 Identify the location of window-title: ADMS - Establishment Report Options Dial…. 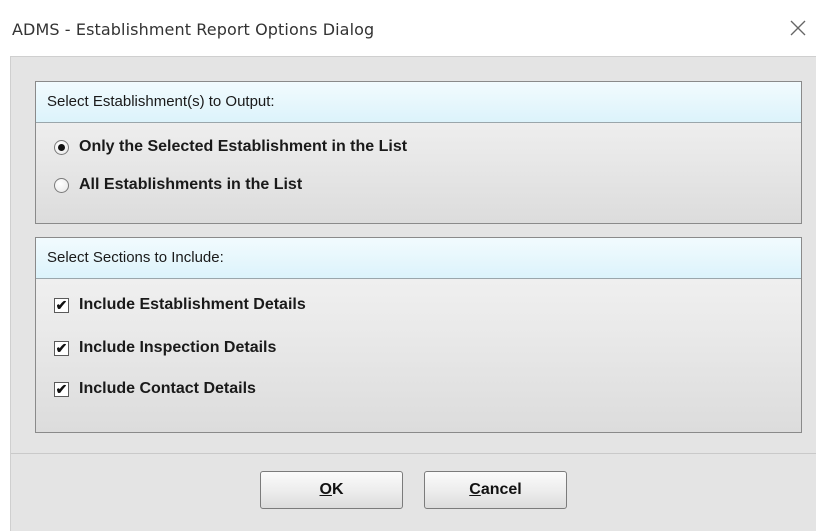
(193, 29).